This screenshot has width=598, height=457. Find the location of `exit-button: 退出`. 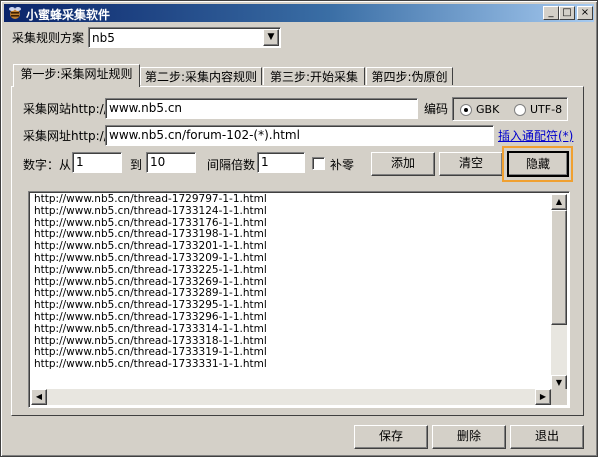

exit-button: 退出 is located at coordinates (547, 437).